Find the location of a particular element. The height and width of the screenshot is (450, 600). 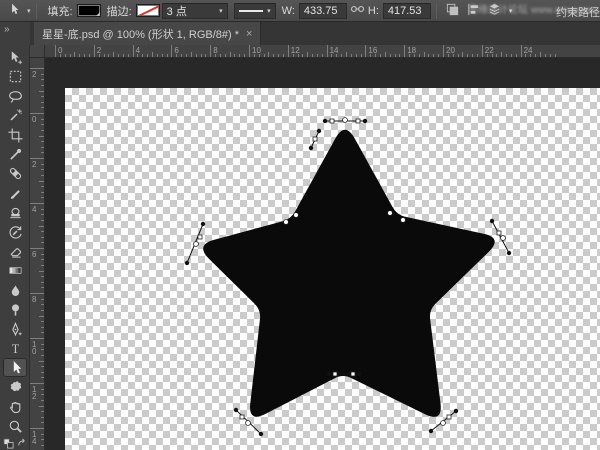

magic-wand-tool is located at coordinates (15, 115).